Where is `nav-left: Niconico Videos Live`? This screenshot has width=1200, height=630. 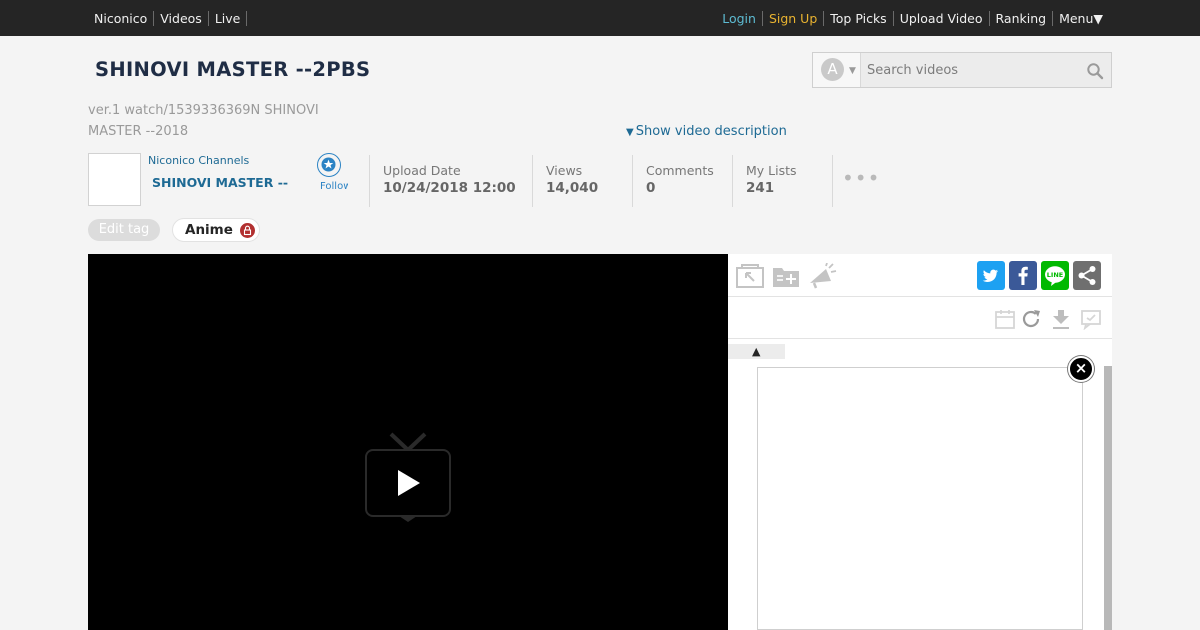 nav-left: Niconico Videos Live is located at coordinates (168, 18).